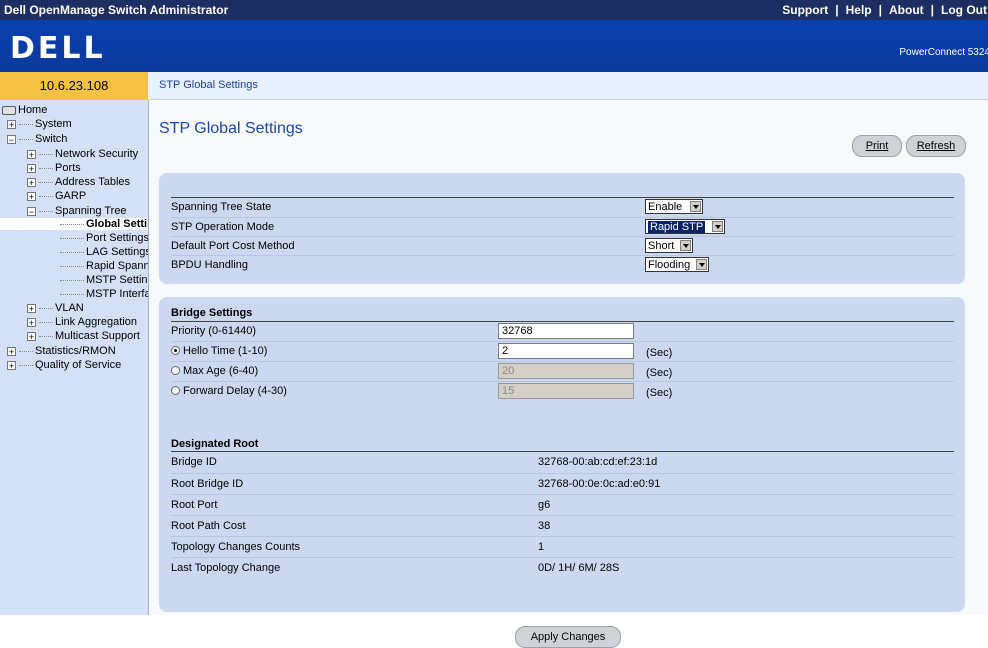  Describe the element at coordinates (859, 10) in the screenshot. I see `help-link: Help` at that location.